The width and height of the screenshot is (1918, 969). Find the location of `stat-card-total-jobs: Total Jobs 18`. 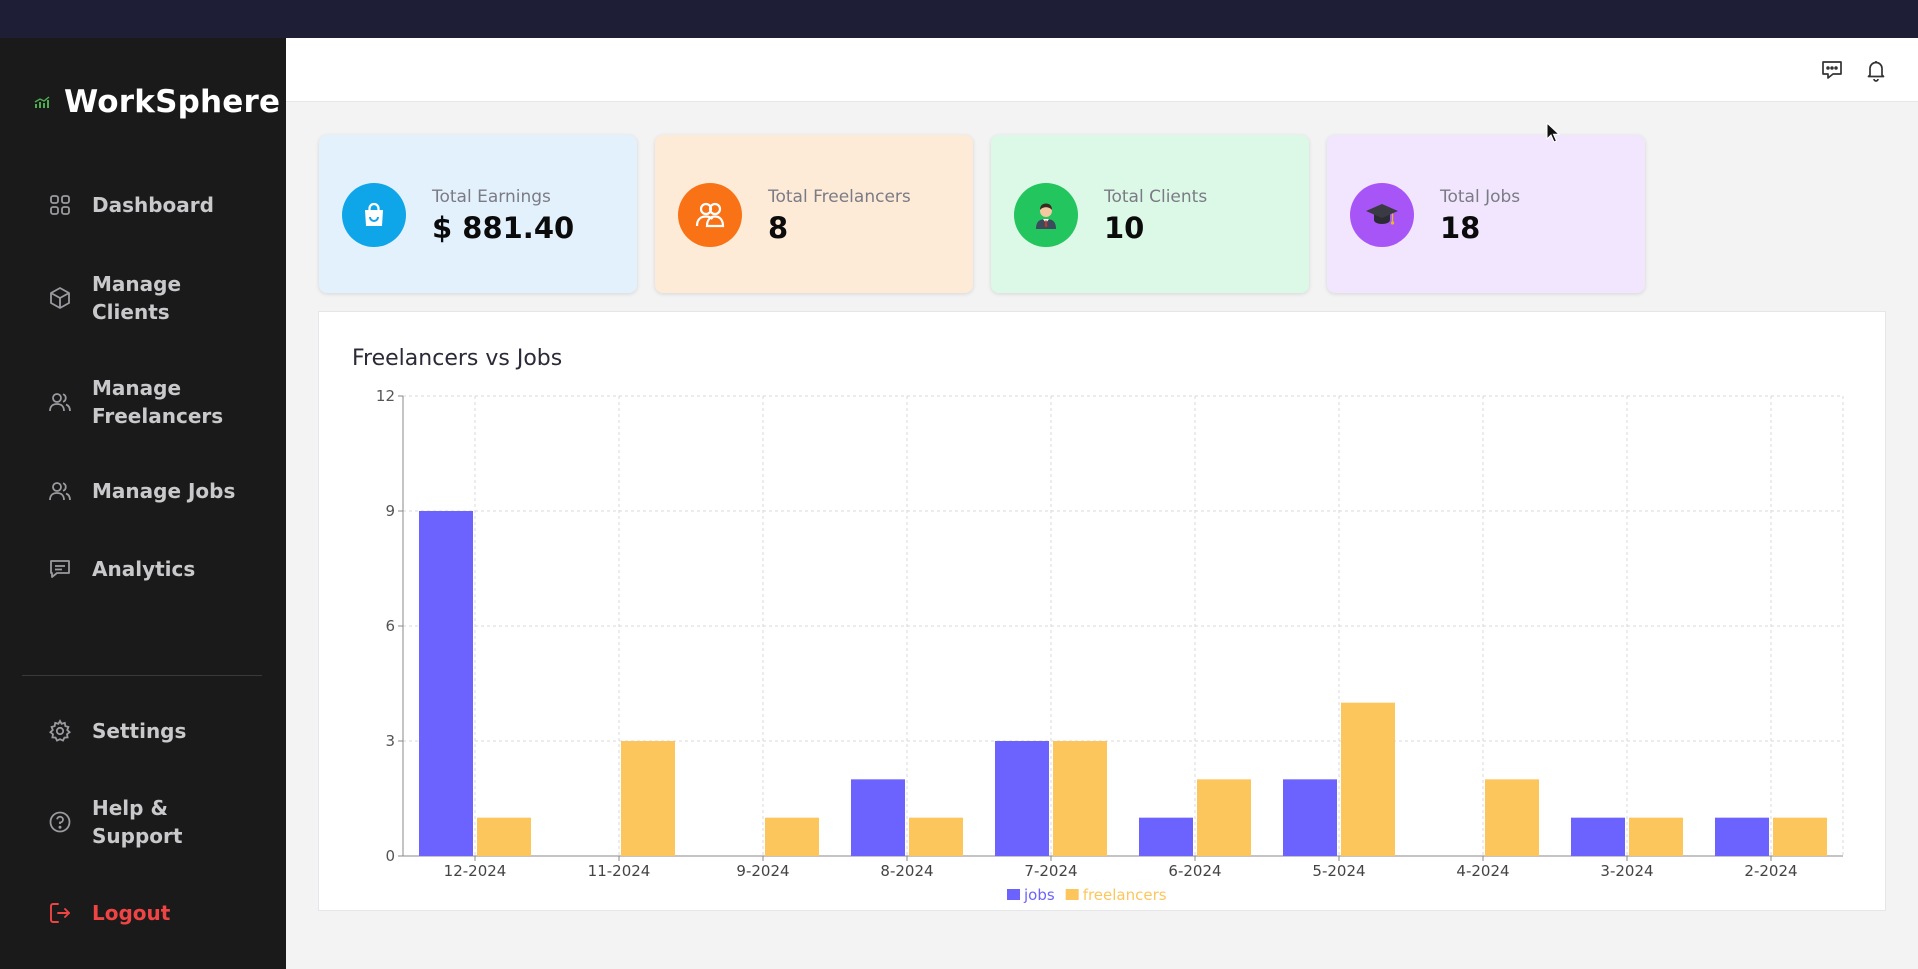

stat-card-total-jobs: Total Jobs 18 is located at coordinates (1486, 214).